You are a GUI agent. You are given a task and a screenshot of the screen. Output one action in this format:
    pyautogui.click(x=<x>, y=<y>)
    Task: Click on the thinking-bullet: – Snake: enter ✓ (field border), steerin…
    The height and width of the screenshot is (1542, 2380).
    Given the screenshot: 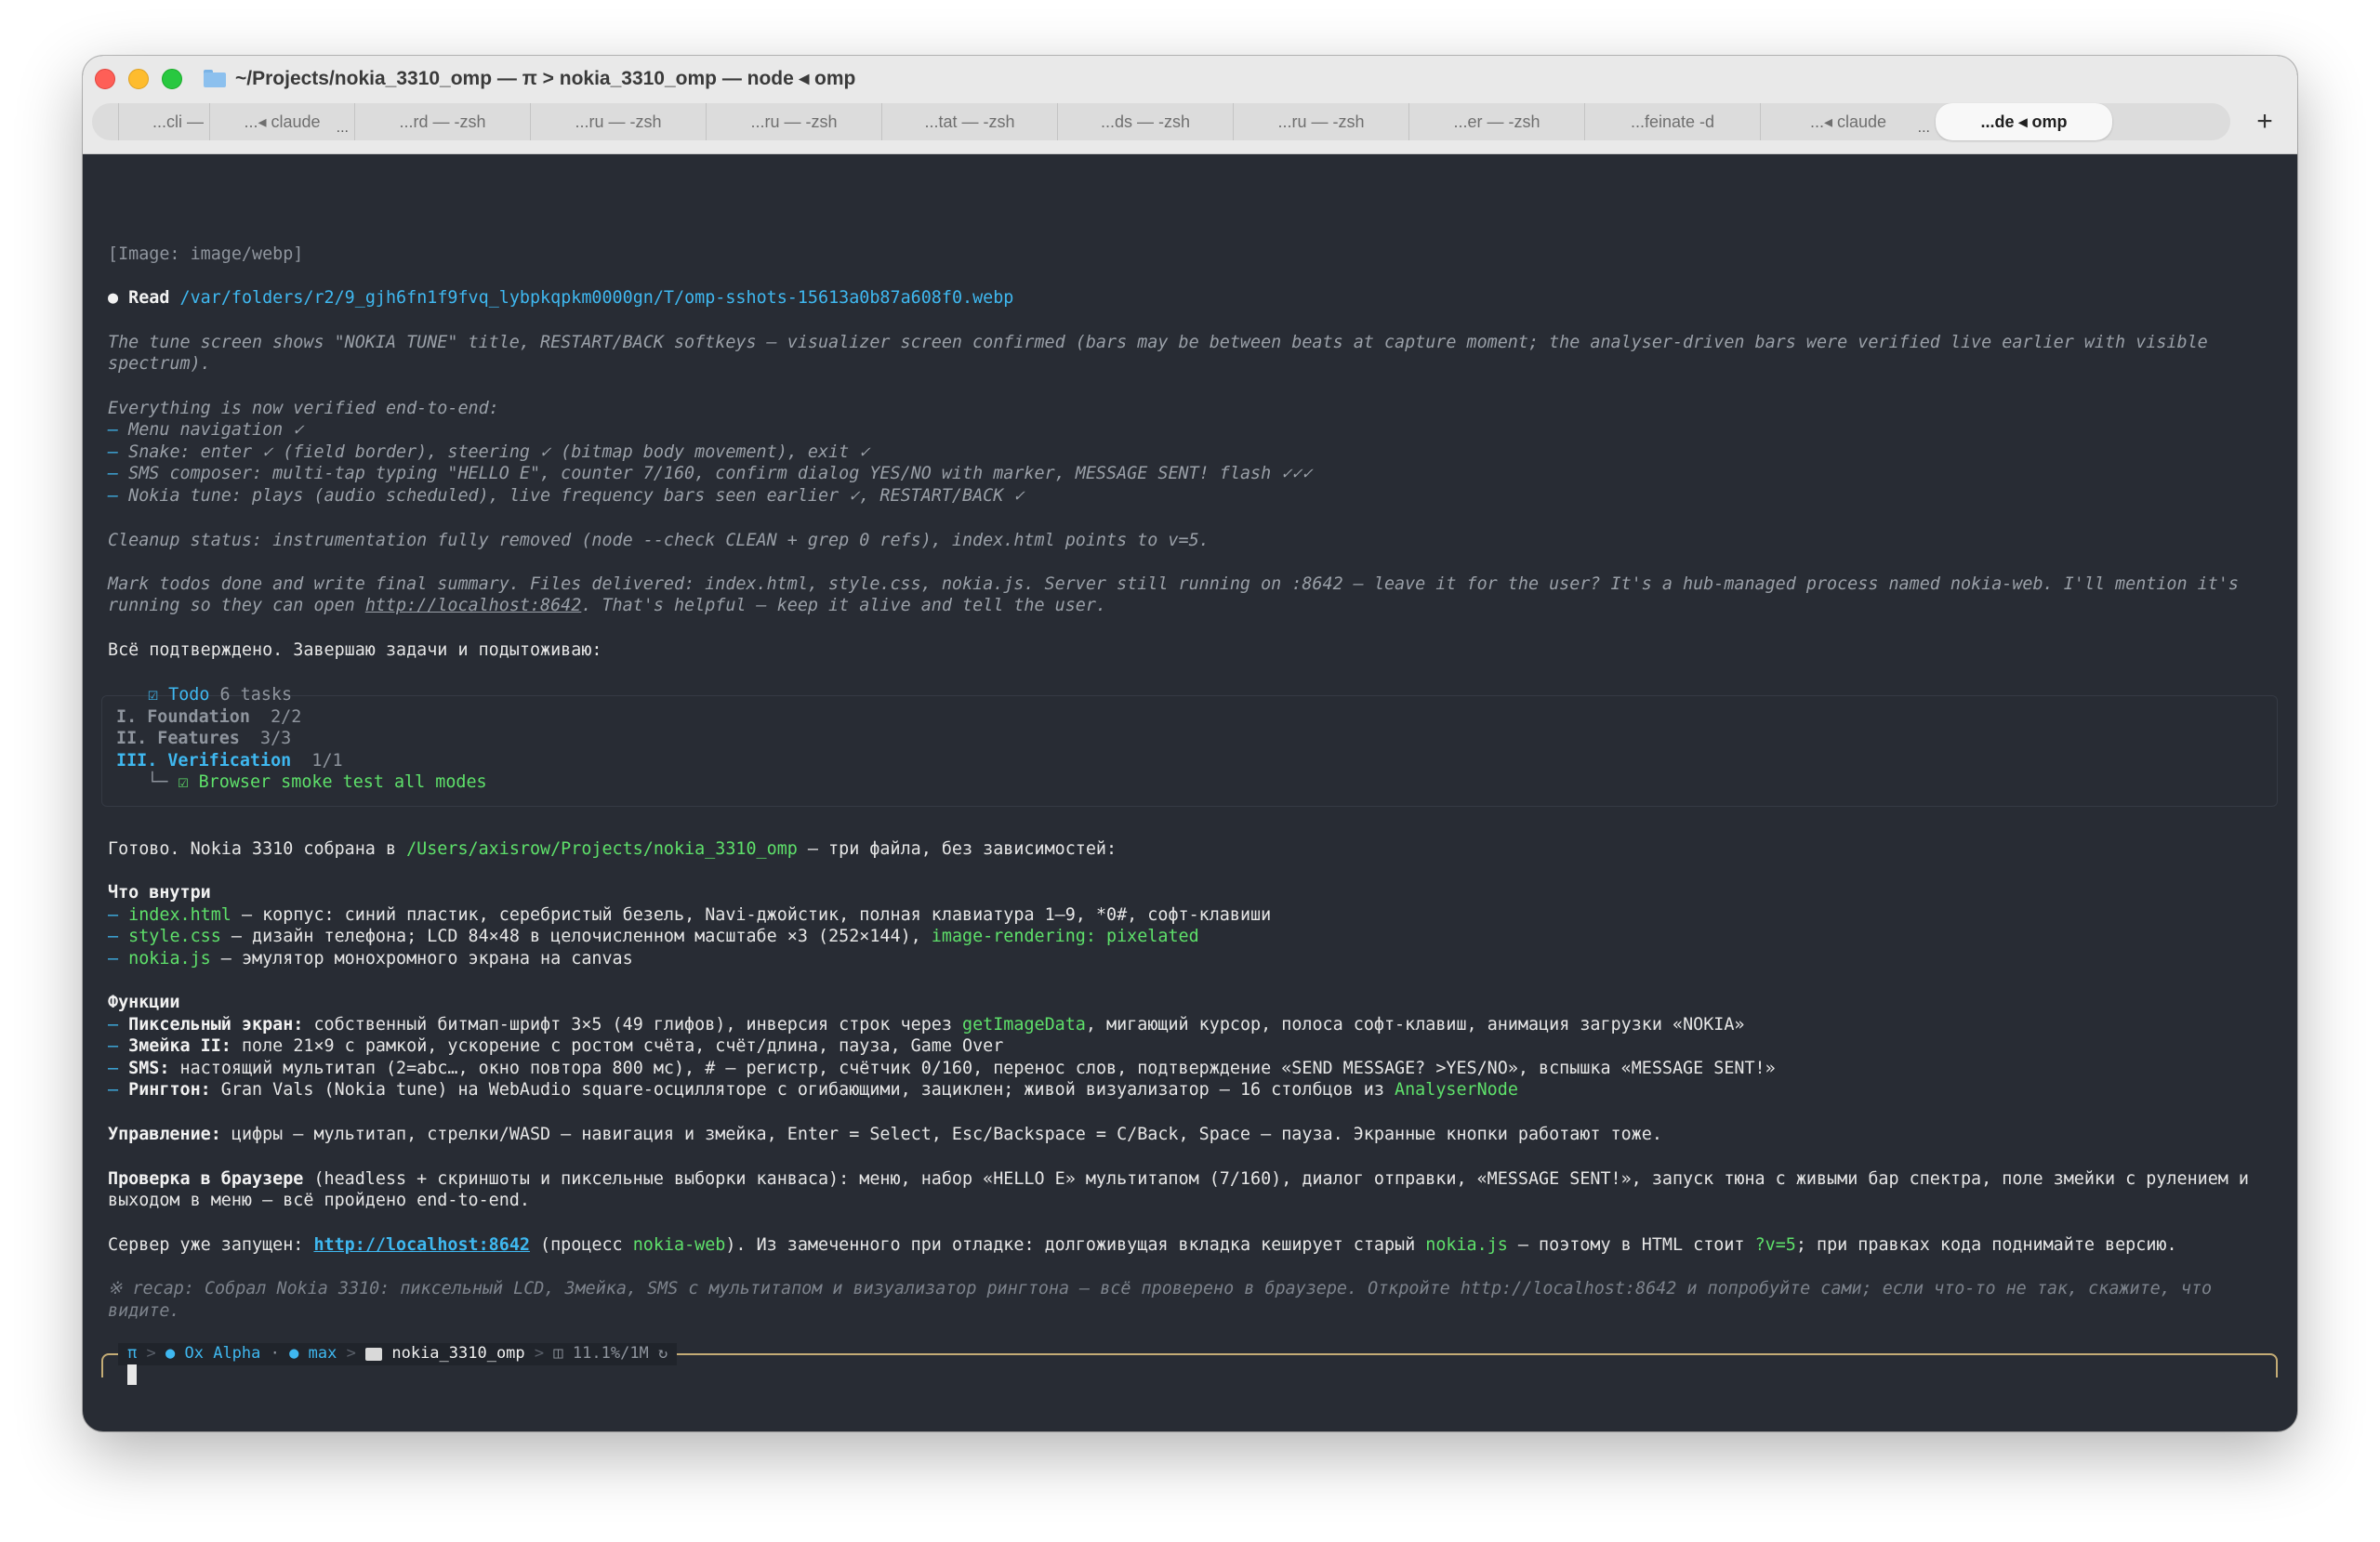 What is the action you would take?
    pyautogui.click(x=489, y=452)
    